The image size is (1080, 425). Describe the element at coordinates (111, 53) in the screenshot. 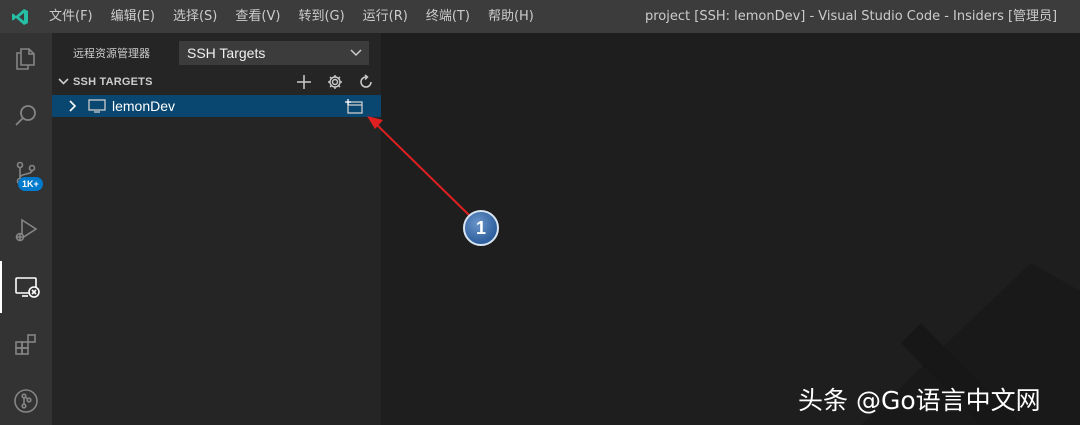

I see `sidebar-title: 远程资源管理器` at that location.